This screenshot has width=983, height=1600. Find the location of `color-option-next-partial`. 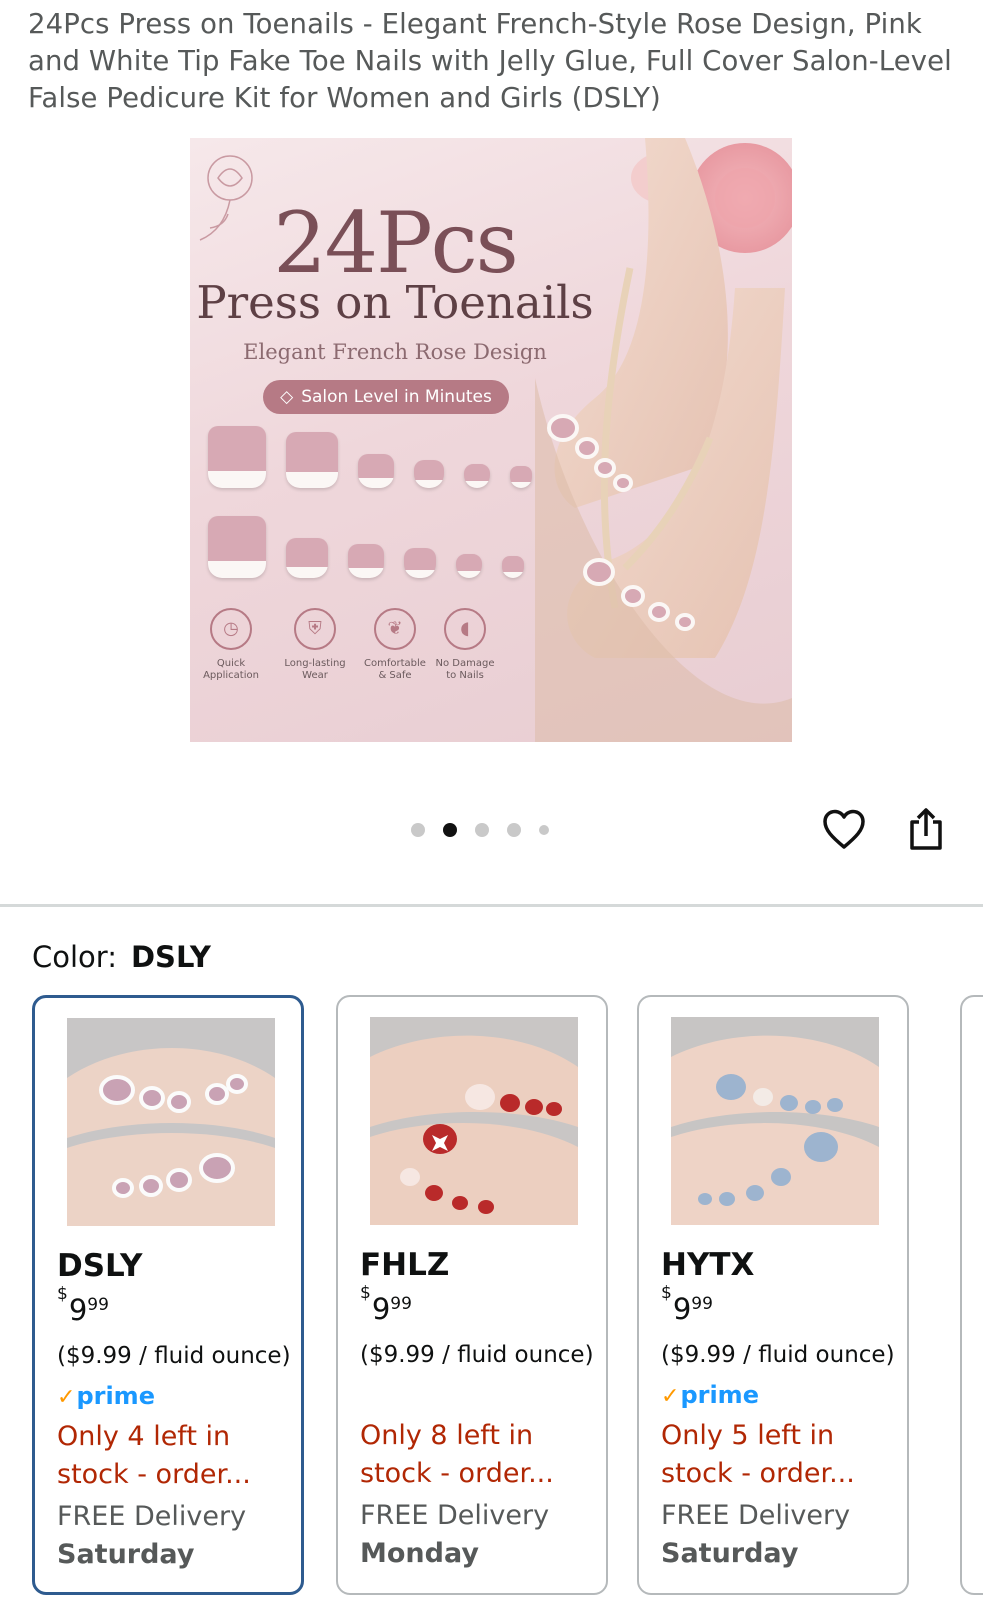

color-option-next-partial is located at coordinates (971, 1295).